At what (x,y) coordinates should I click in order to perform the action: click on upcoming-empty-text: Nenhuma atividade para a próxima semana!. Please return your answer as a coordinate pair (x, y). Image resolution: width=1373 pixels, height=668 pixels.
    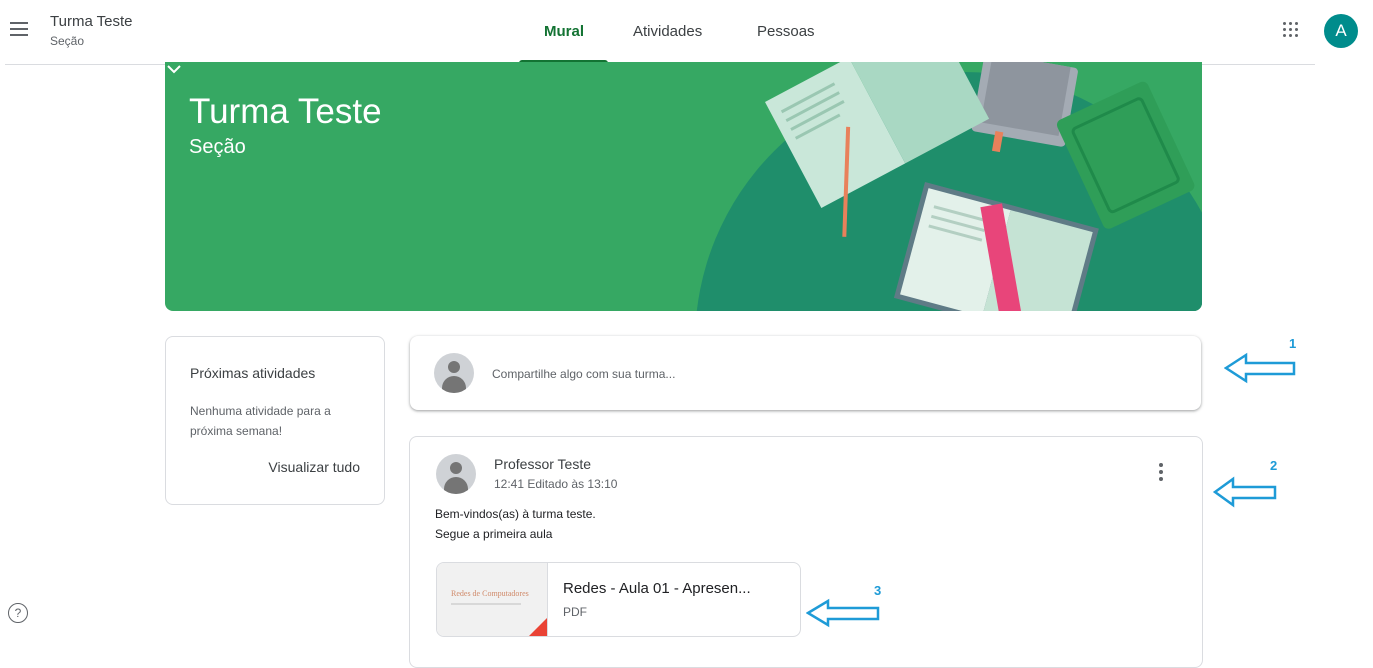
    Looking at the image, I should click on (260, 421).